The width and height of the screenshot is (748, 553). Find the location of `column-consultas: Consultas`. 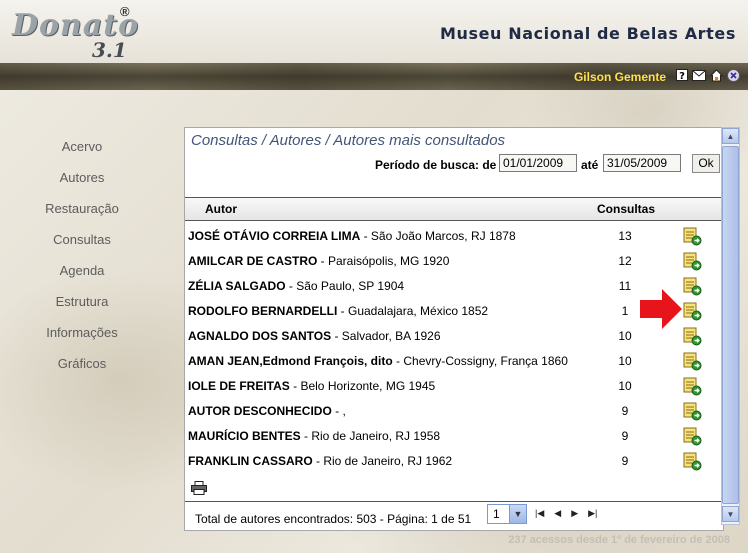

column-consultas: Consultas is located at coordinates (626, 209).